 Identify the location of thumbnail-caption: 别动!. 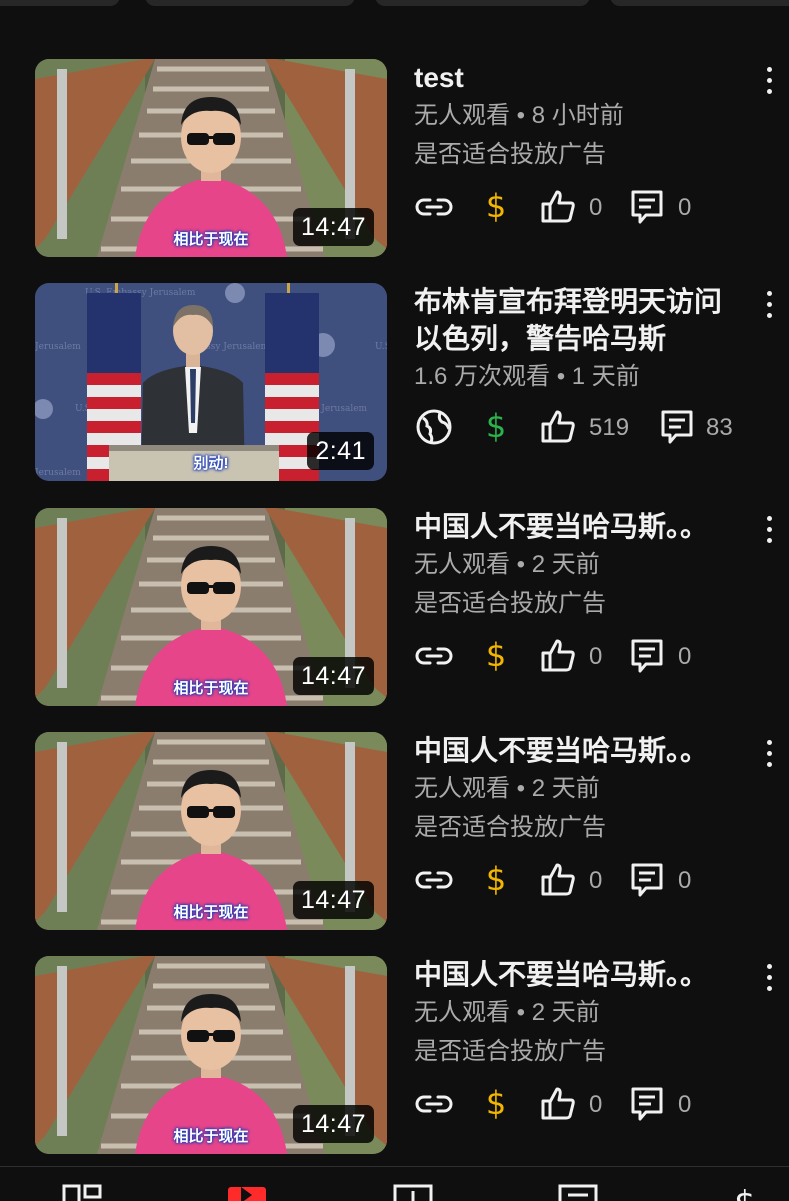
(211, 463).